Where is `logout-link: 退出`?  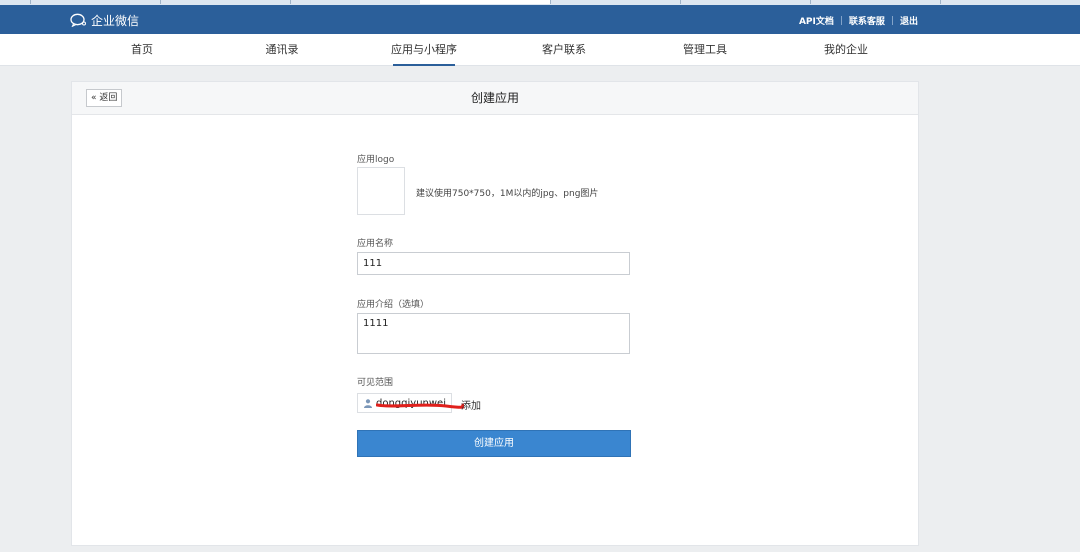 logout-link: 退出 is located at coordinates (909, 20).